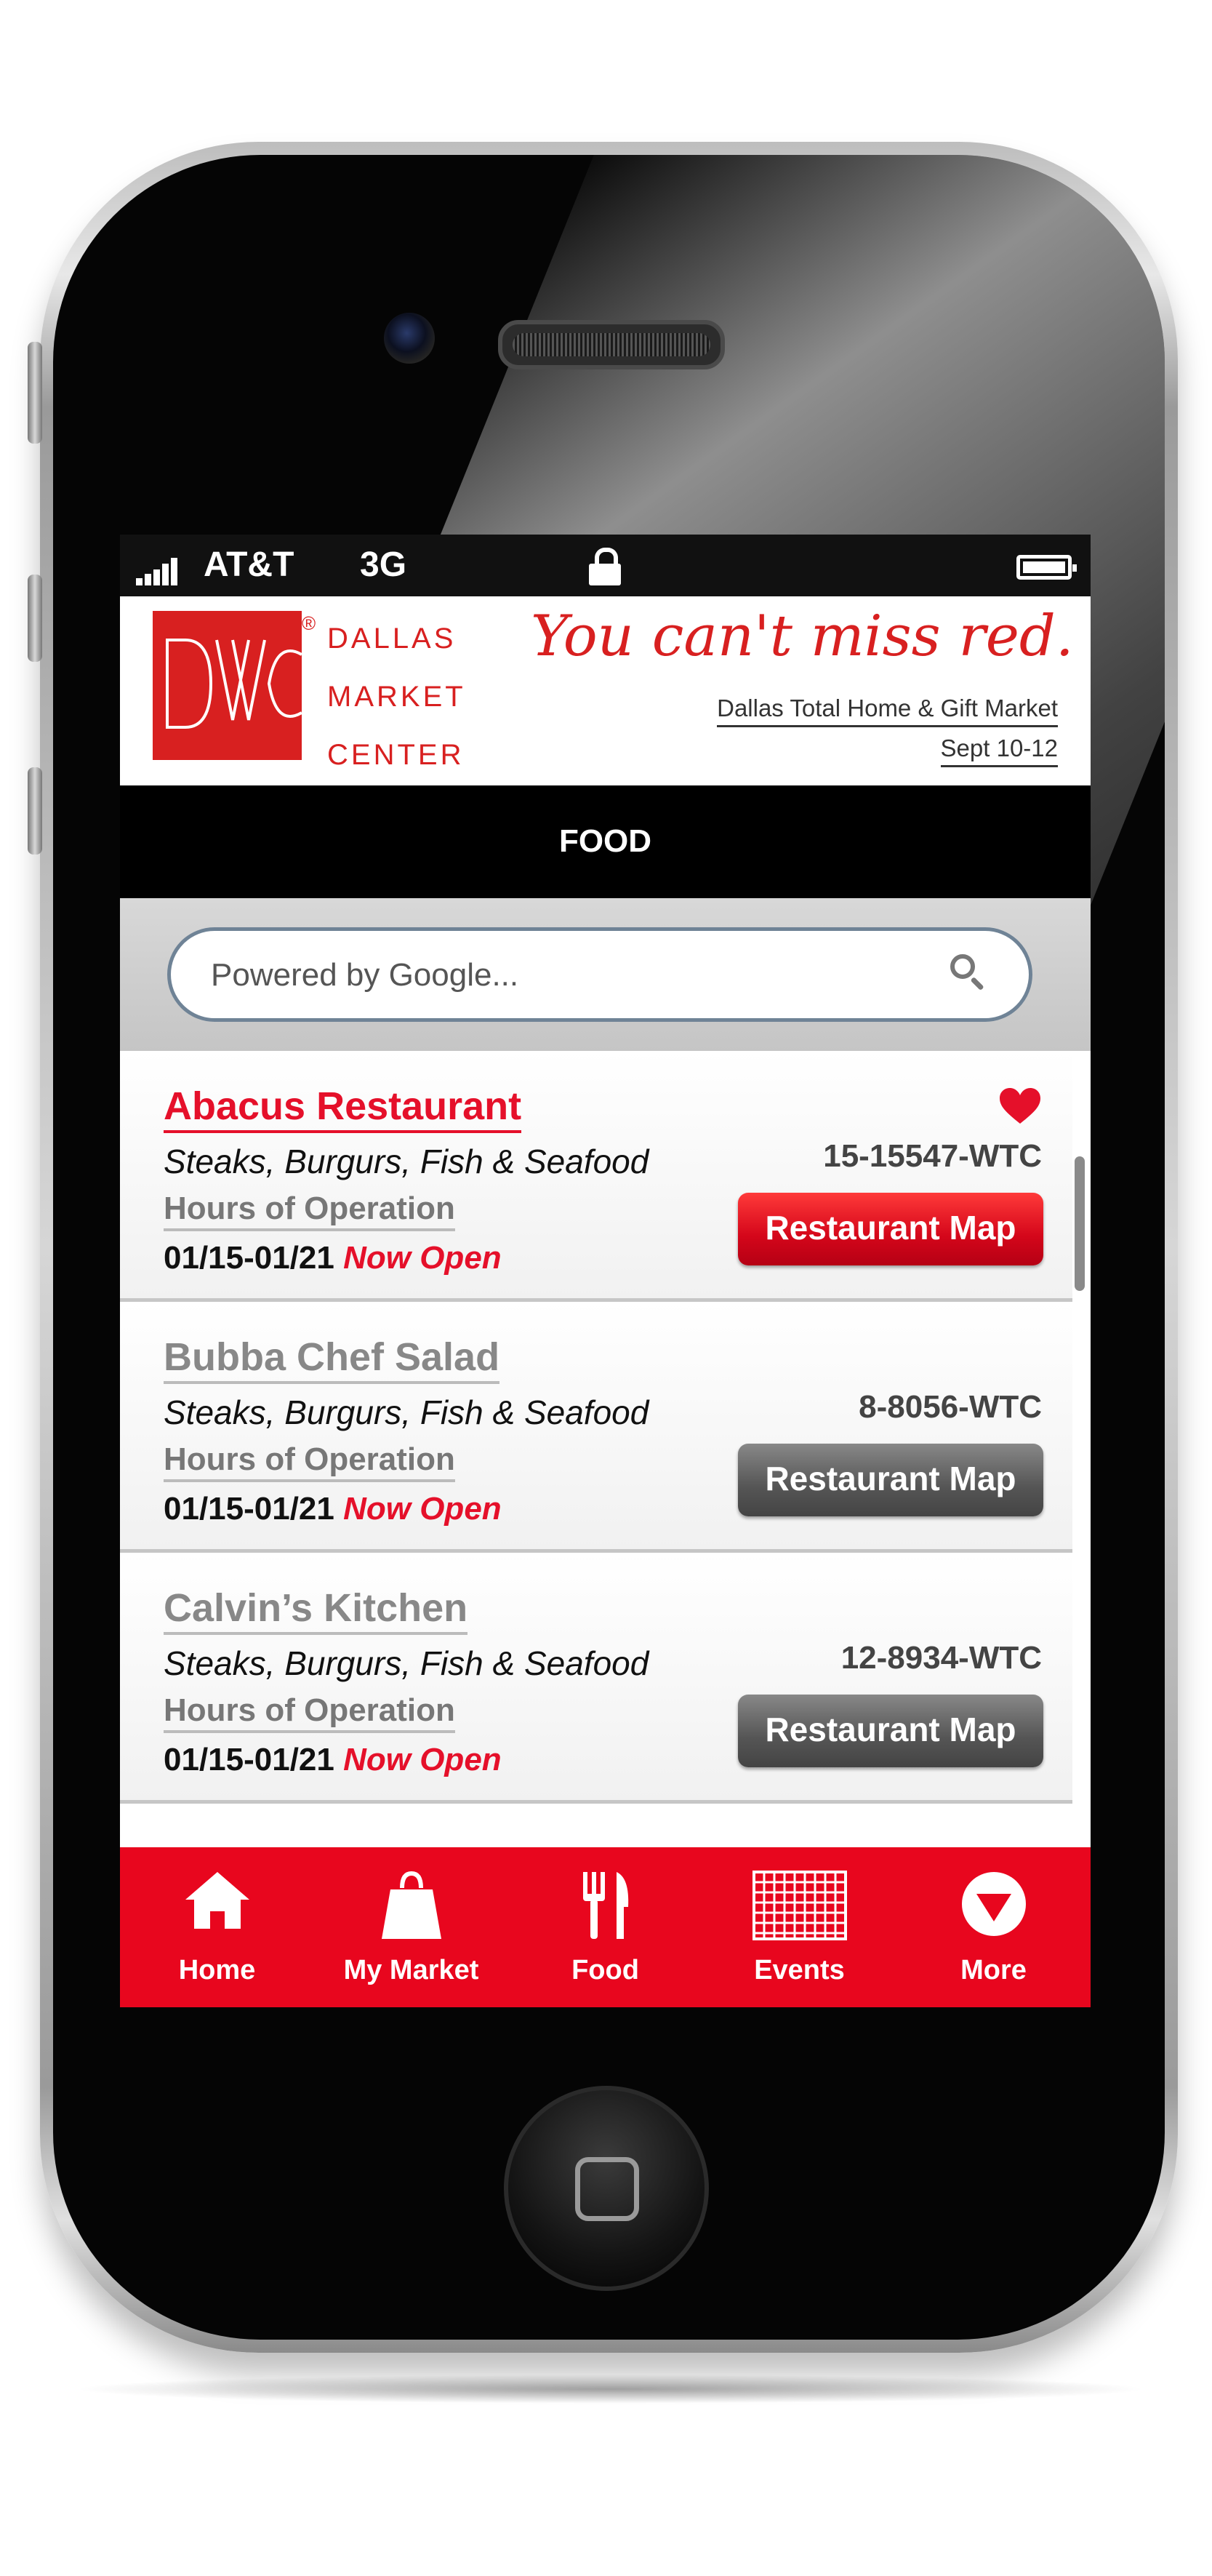 Image resolution: width=1212 pixels, height=2576 pixels. Describe the element at coordinates (249, 564) in the screenshot. I see `carrier-name: AT&T` at that location.